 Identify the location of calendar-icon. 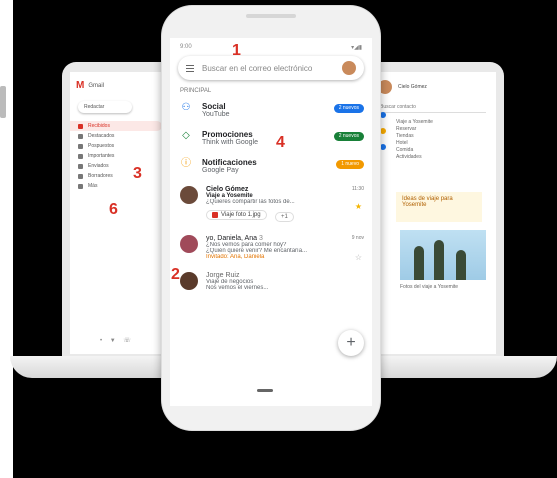
(383, 115).